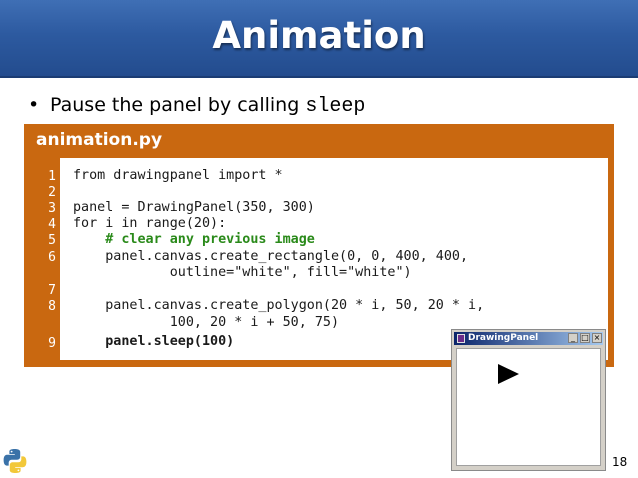 The height and width of the screenshot is (478, 638). What do you see at coordinates (461, 338) in the screenshot?
I see `window-app-icon` at bounding box center [461, 338].